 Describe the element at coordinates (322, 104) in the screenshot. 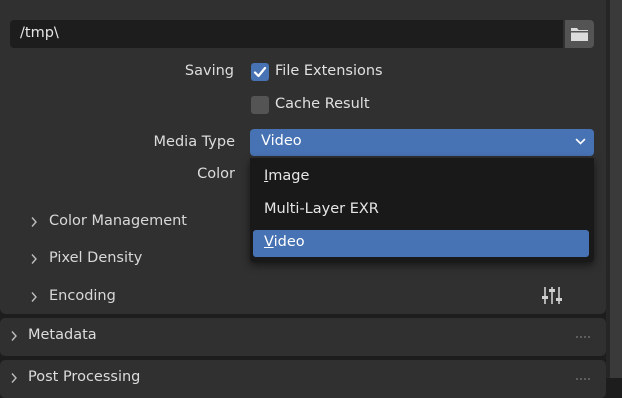

I see `cache-result-label: Cache Result` at that location.